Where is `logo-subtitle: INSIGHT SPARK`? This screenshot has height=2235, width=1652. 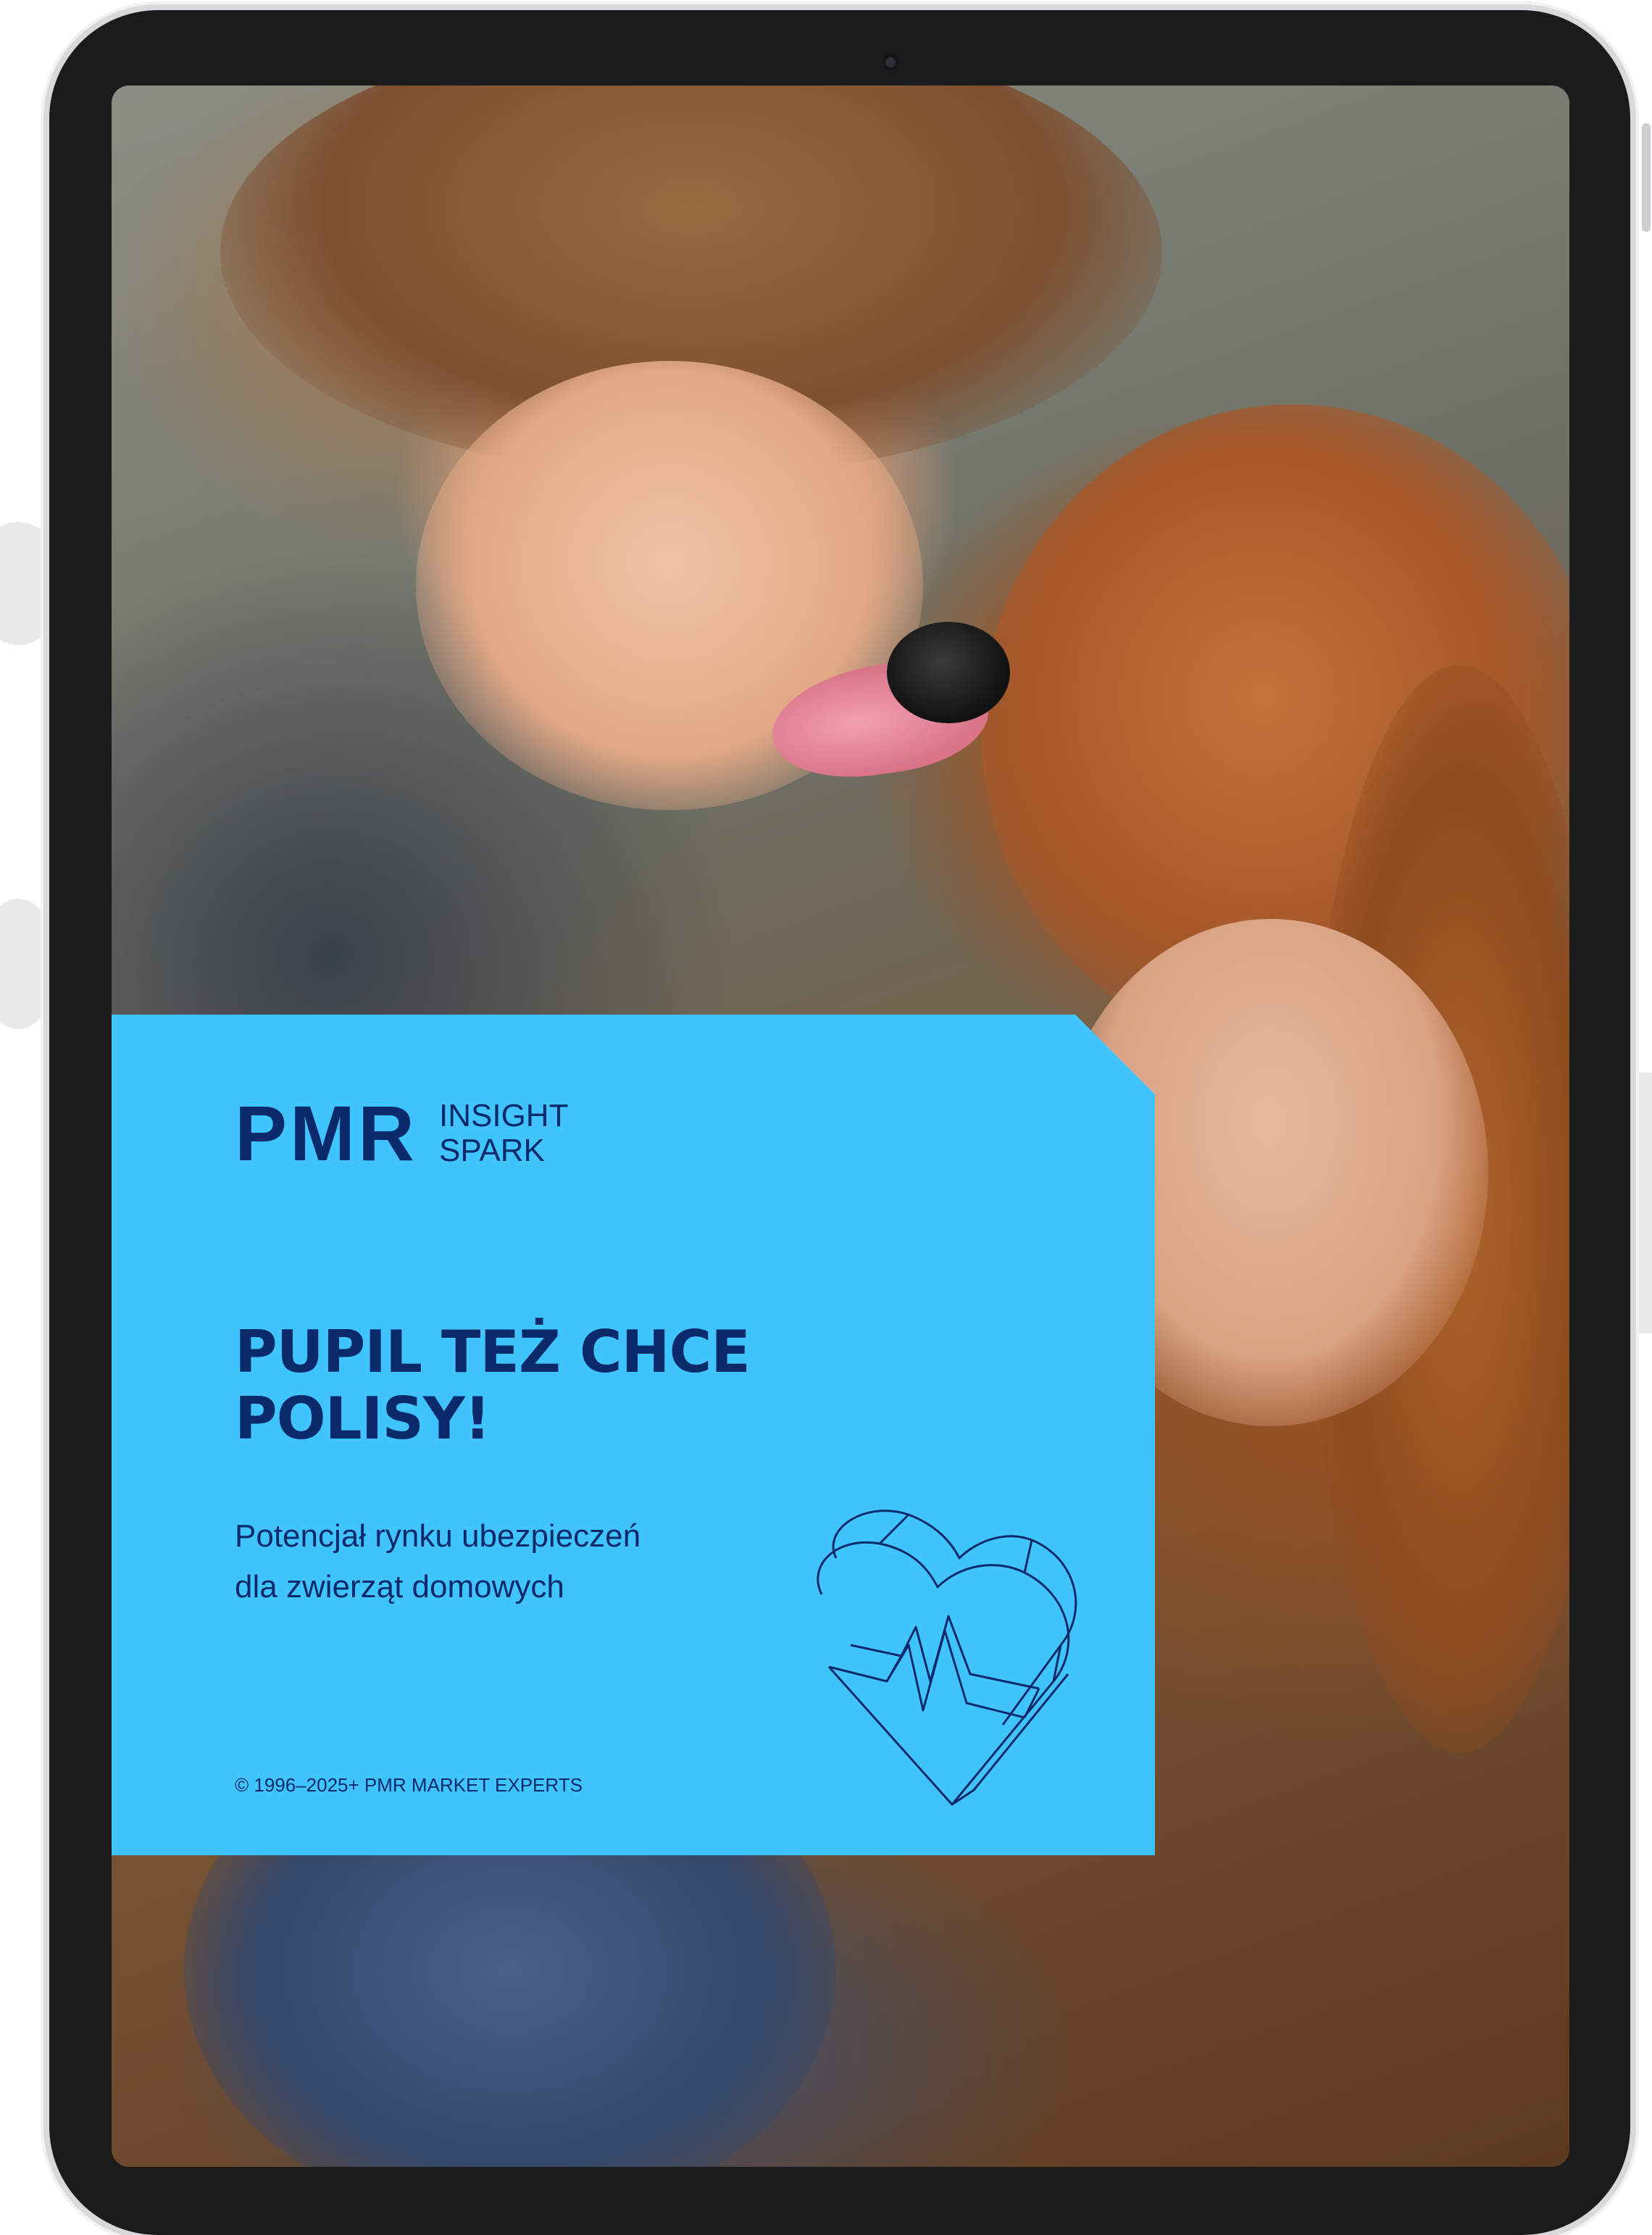
logo-subtitle: INSIGHT SPARK is located at coordinates (503, 1133).